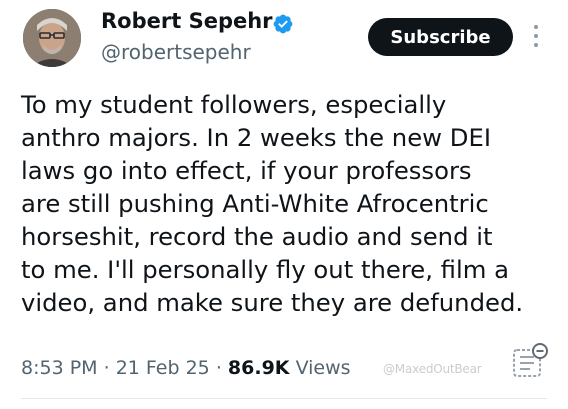 Image resolution: width=568 pixels, height=409 pixels. Describe the element at coordinates (283, 24) in the screenshot. I see `verified-badge-icon` at that location.